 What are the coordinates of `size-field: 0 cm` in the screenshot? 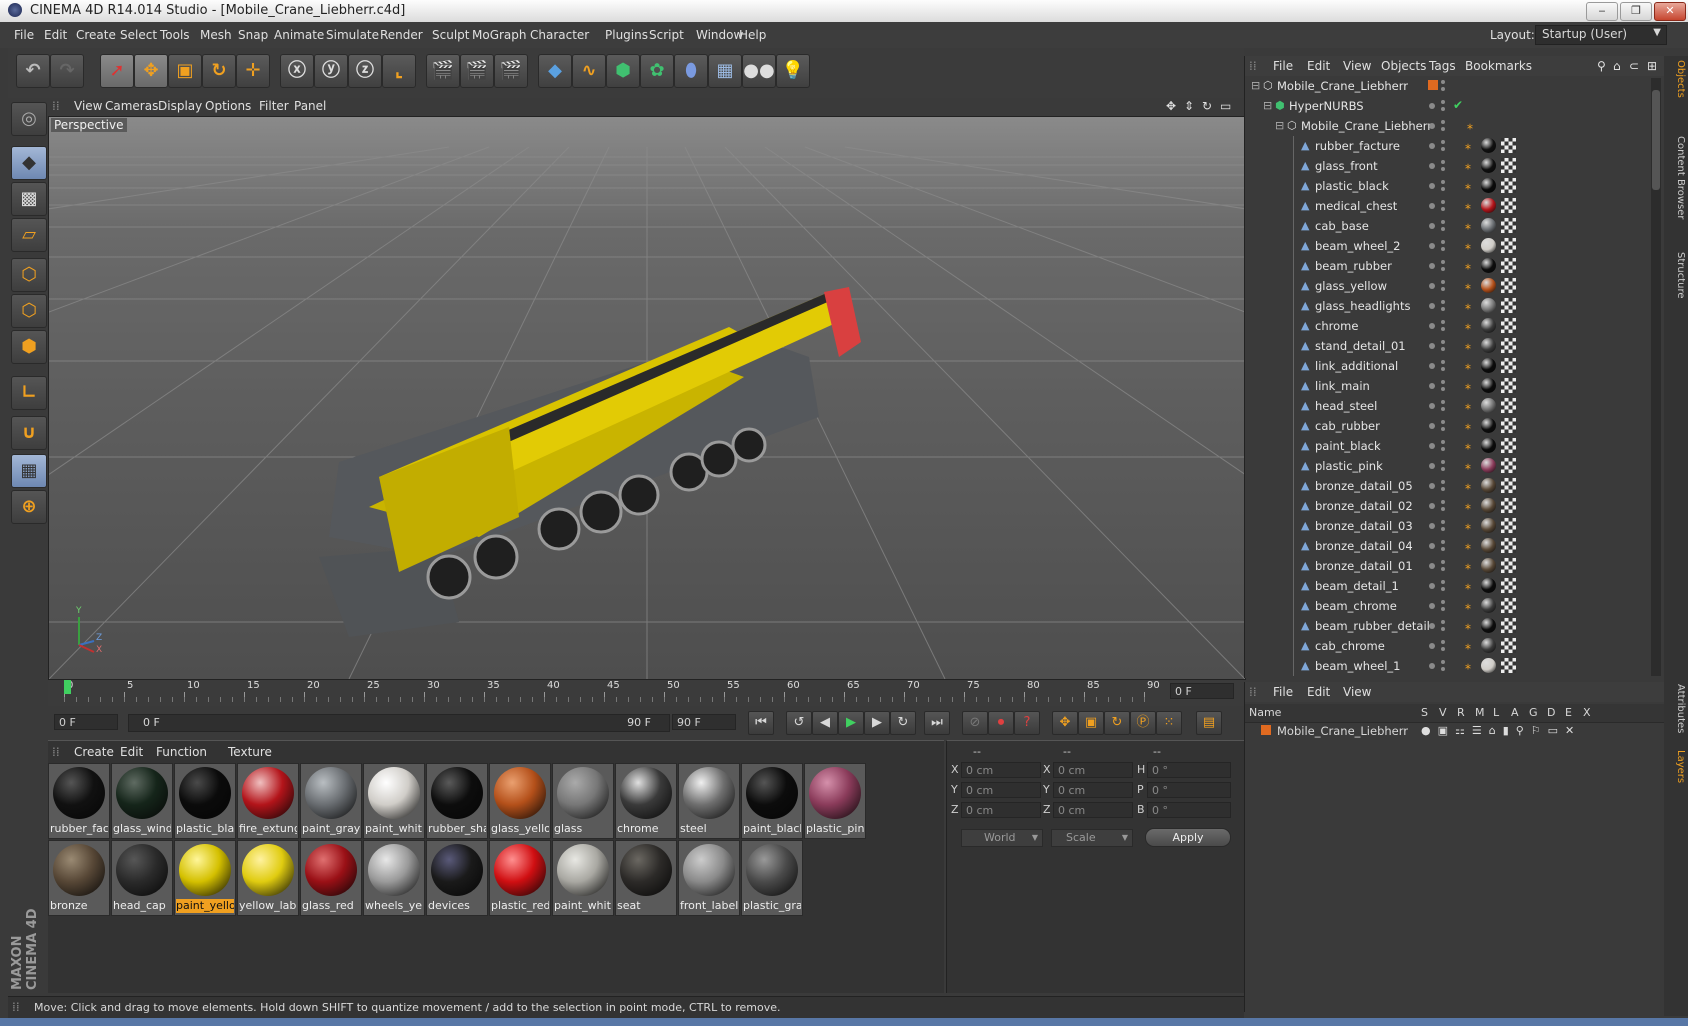 It's located at (1093, 770).